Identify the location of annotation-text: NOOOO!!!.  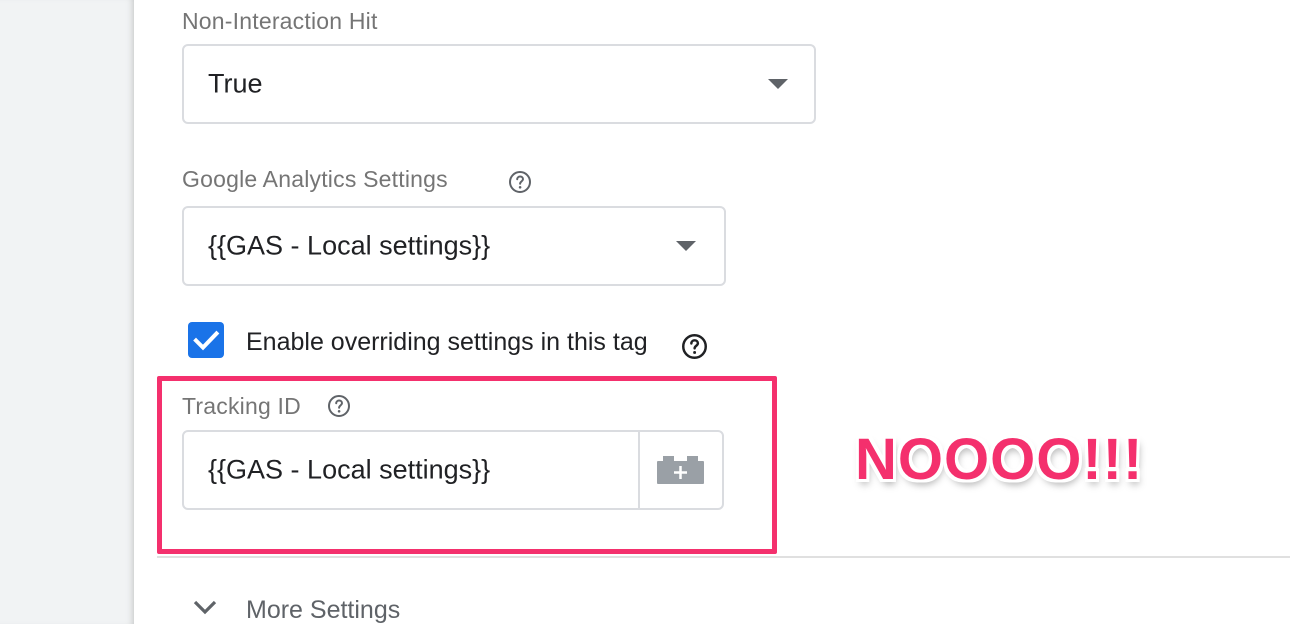
(999, 459).